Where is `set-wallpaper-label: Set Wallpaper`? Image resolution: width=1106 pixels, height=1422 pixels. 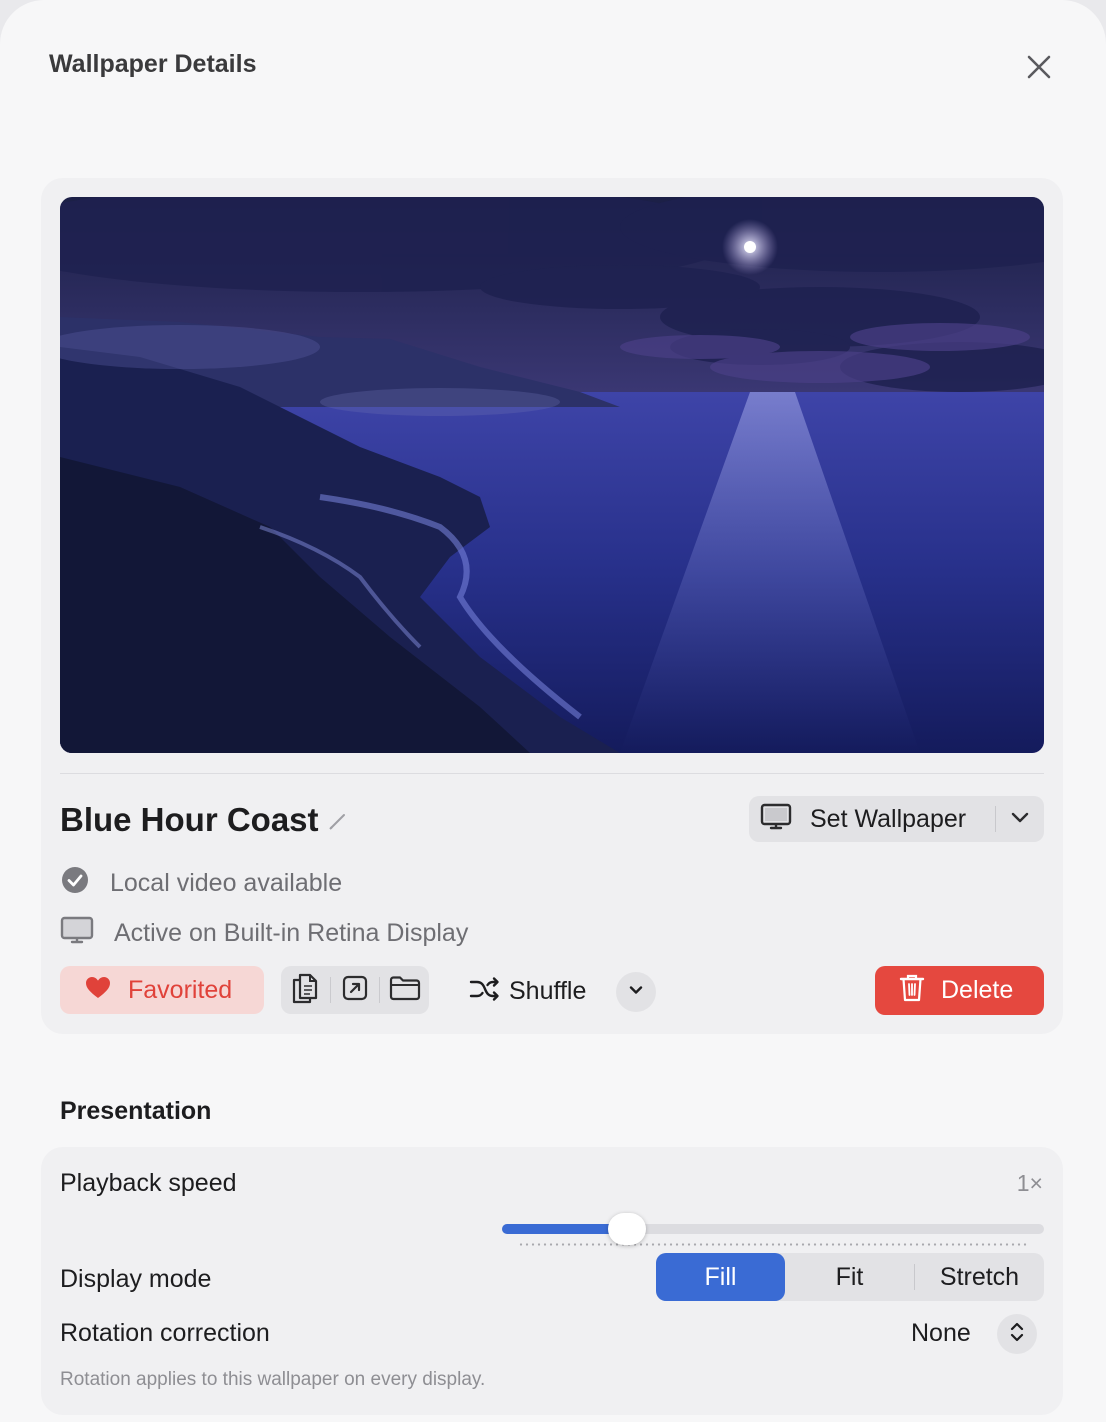
set-wallpaper-label: Set Wallpaper is located at coordinates (888, 818).